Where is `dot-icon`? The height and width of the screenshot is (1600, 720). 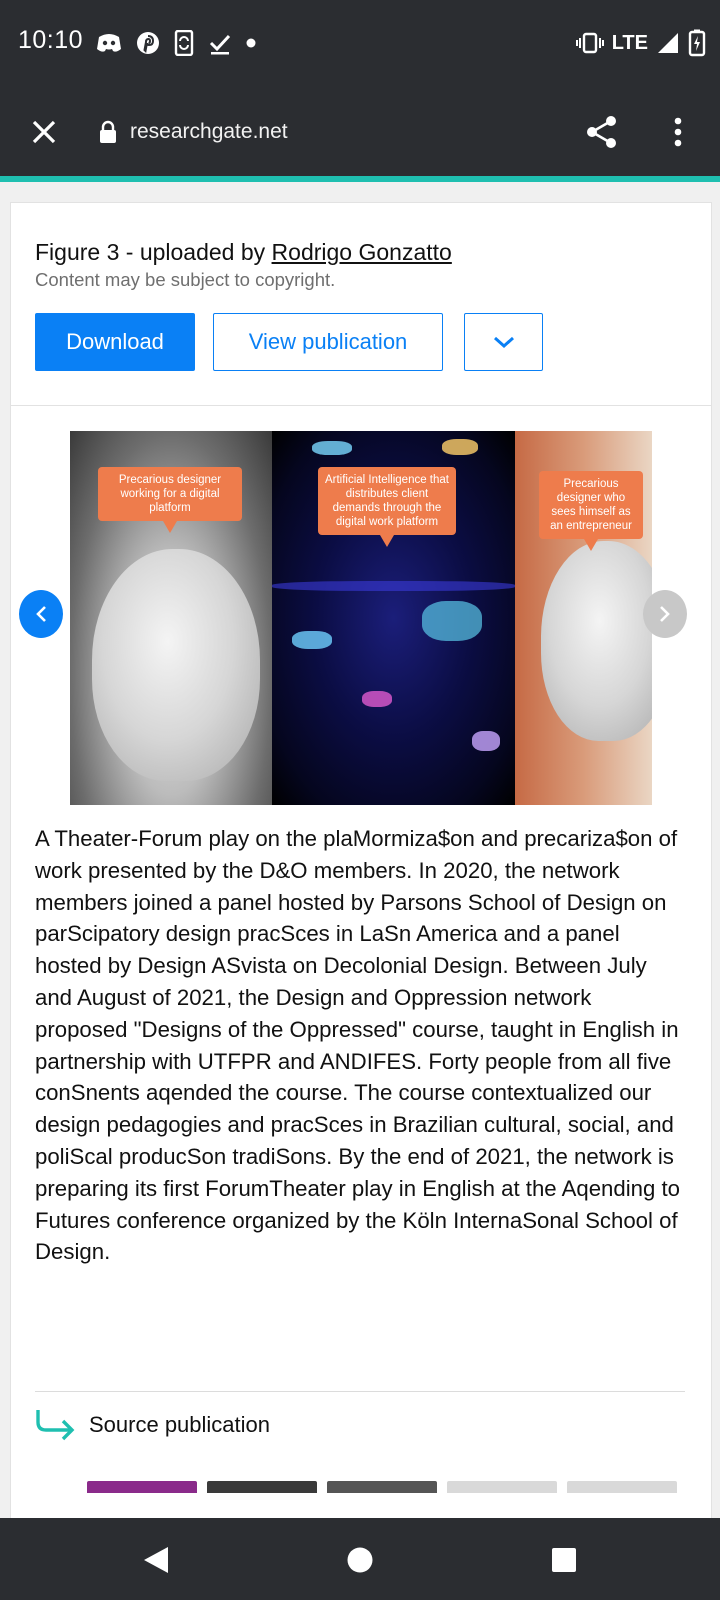
dot-icon is located at coordinates (251, 43).